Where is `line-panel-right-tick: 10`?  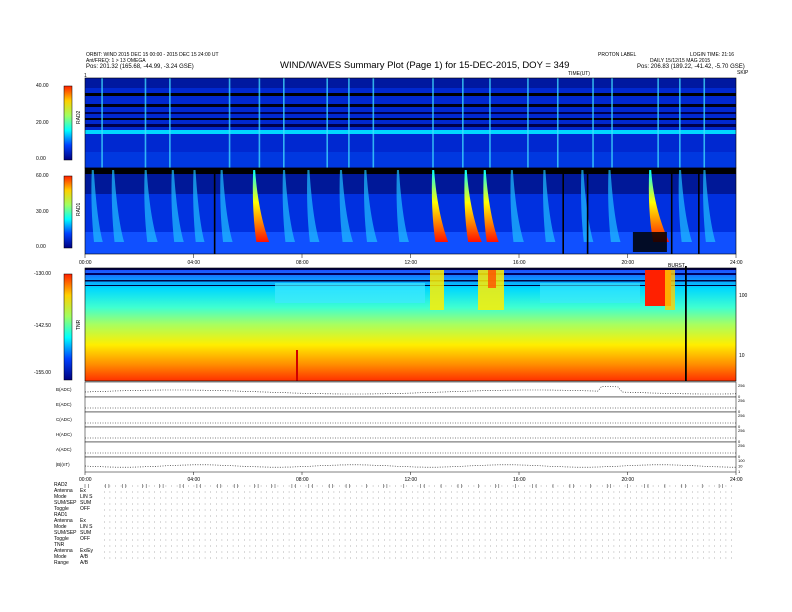
line-panel-right-tick: 10 is located at coordinates (740, 466).